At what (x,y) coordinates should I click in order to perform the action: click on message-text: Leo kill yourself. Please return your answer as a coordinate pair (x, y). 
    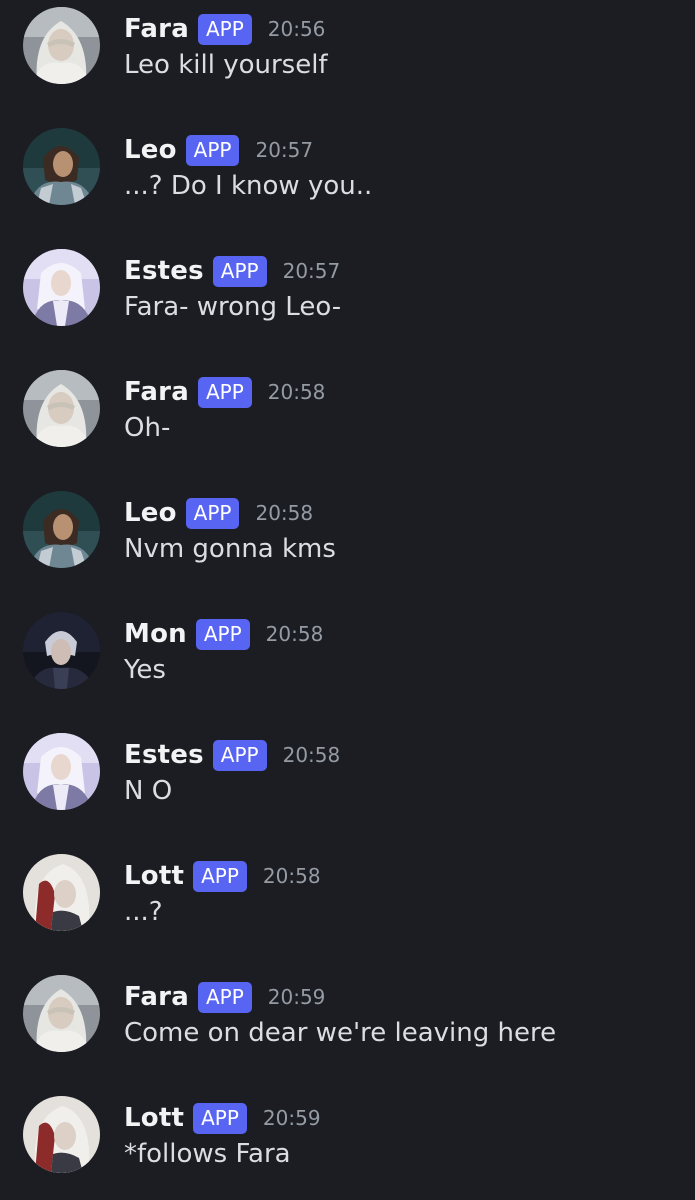
    Looking at the image, I should click on (226, 65).